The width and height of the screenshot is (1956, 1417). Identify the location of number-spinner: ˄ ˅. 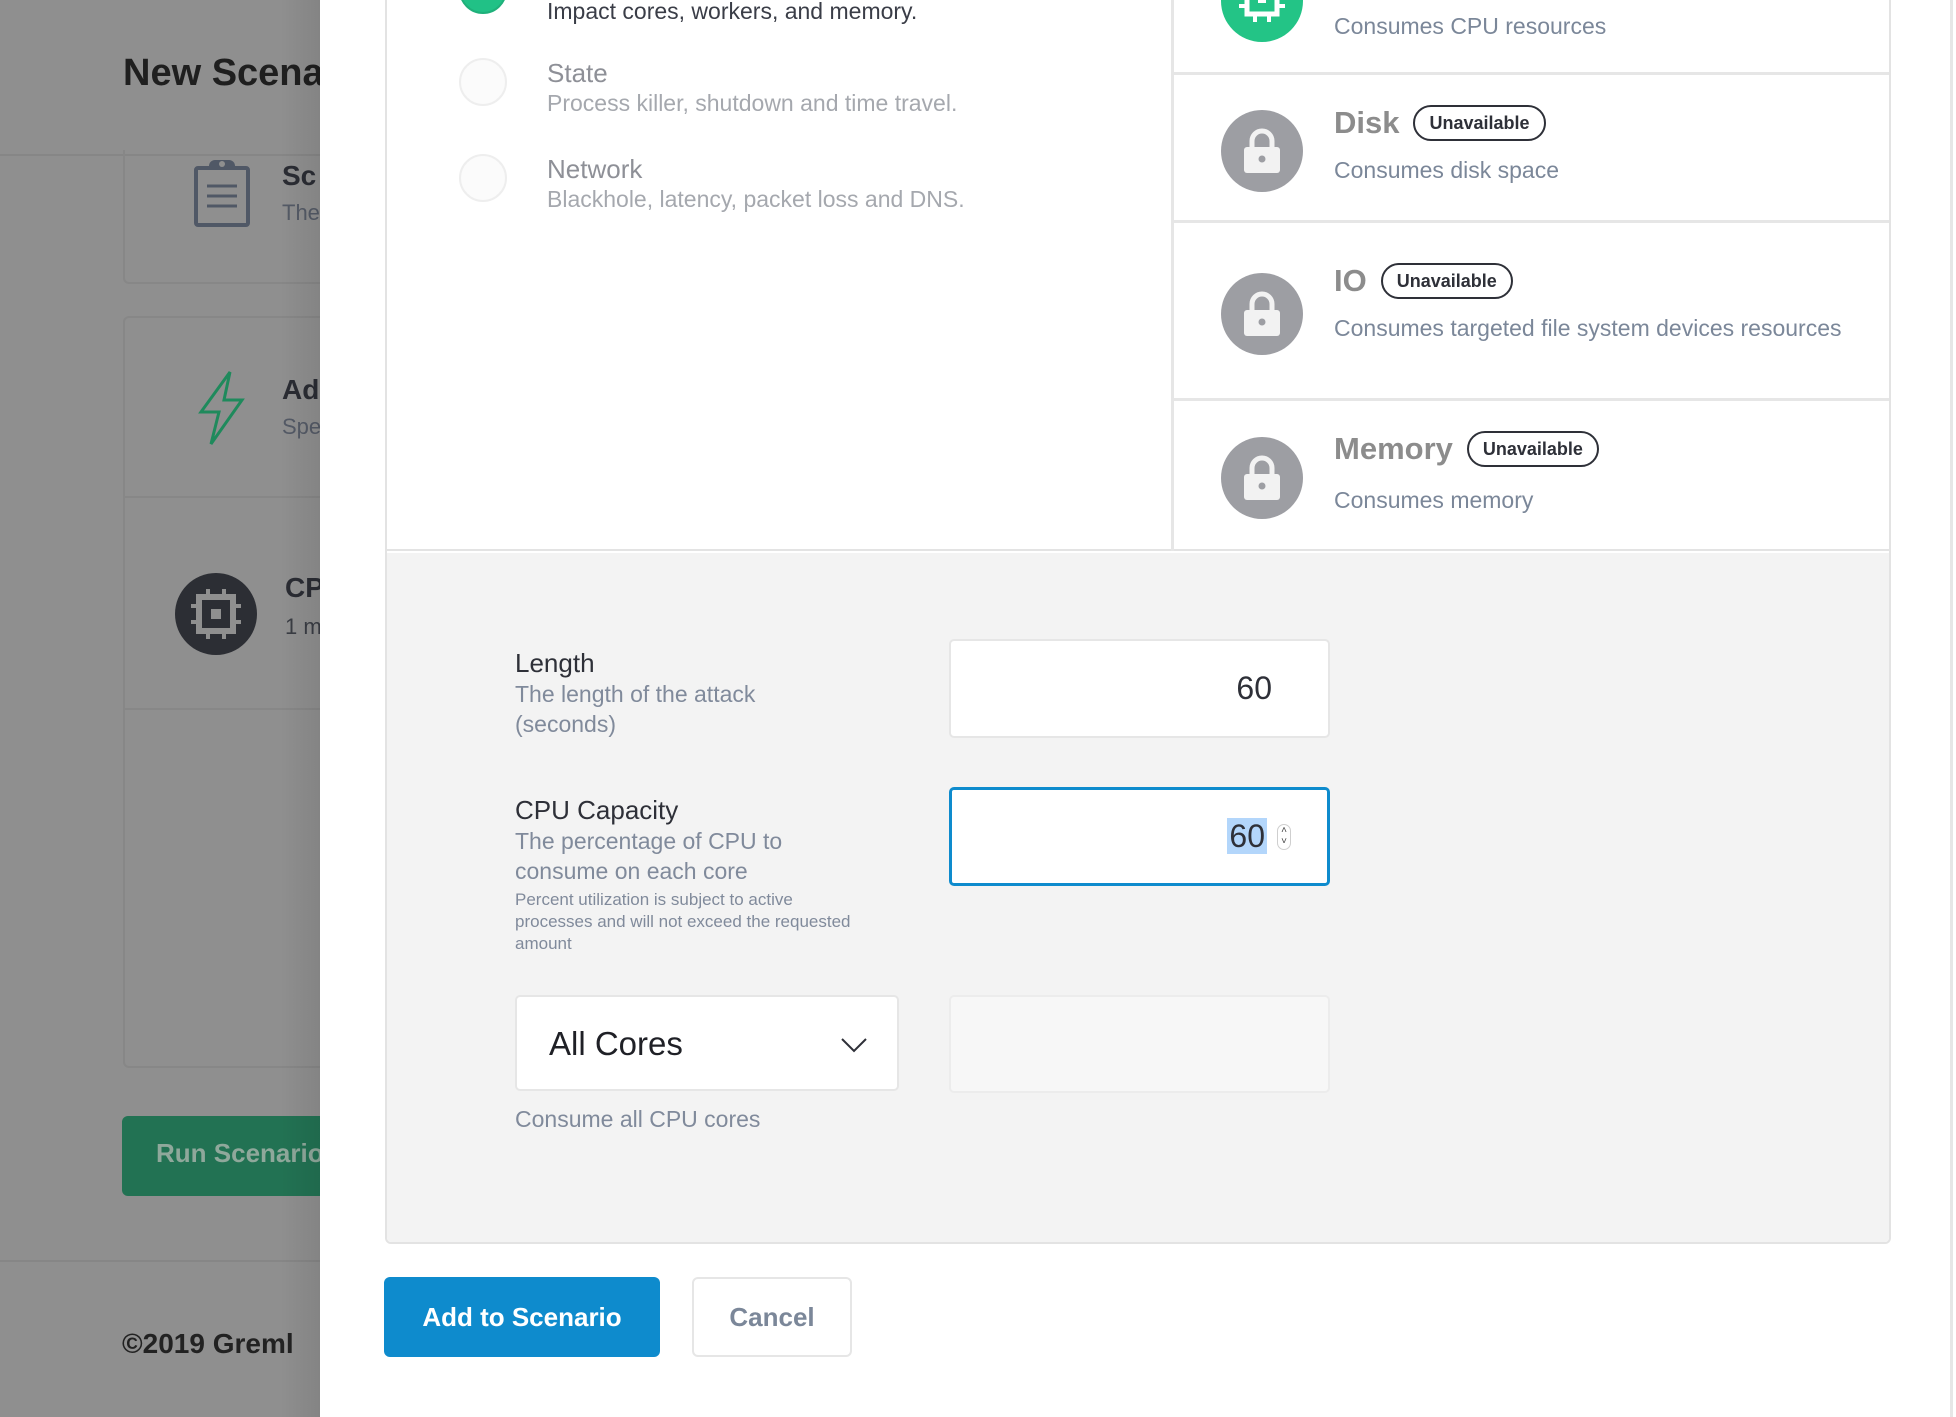
(1284, 837).